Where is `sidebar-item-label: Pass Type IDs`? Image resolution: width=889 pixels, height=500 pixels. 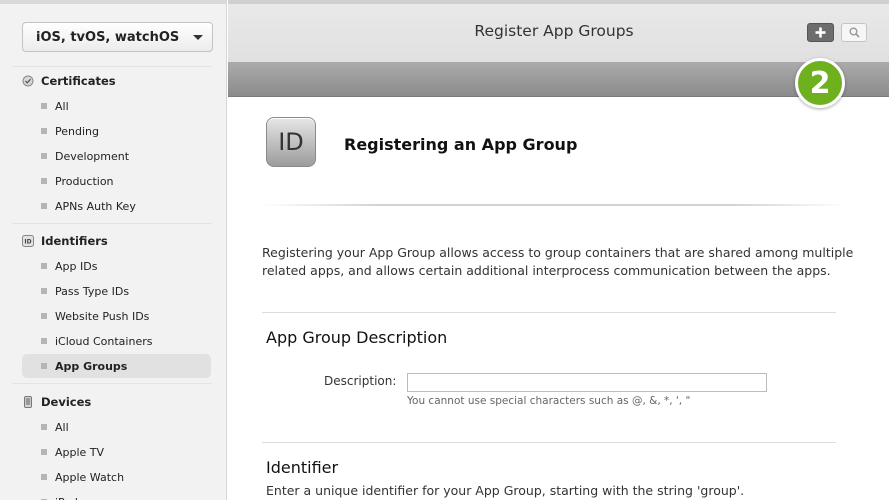
sidebar-item-label: Pass Type IDs is located at coordinates (92, 291).